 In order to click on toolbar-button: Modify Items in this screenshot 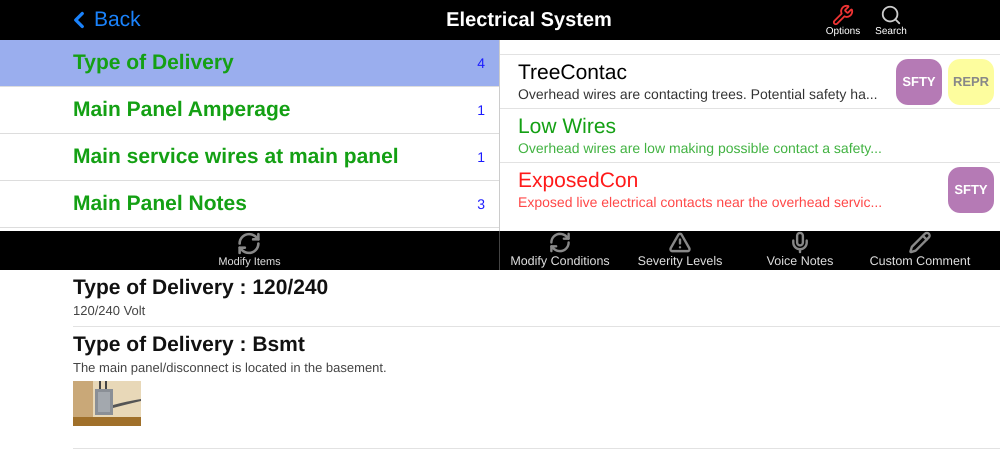, I will do `click(249, 250)`.